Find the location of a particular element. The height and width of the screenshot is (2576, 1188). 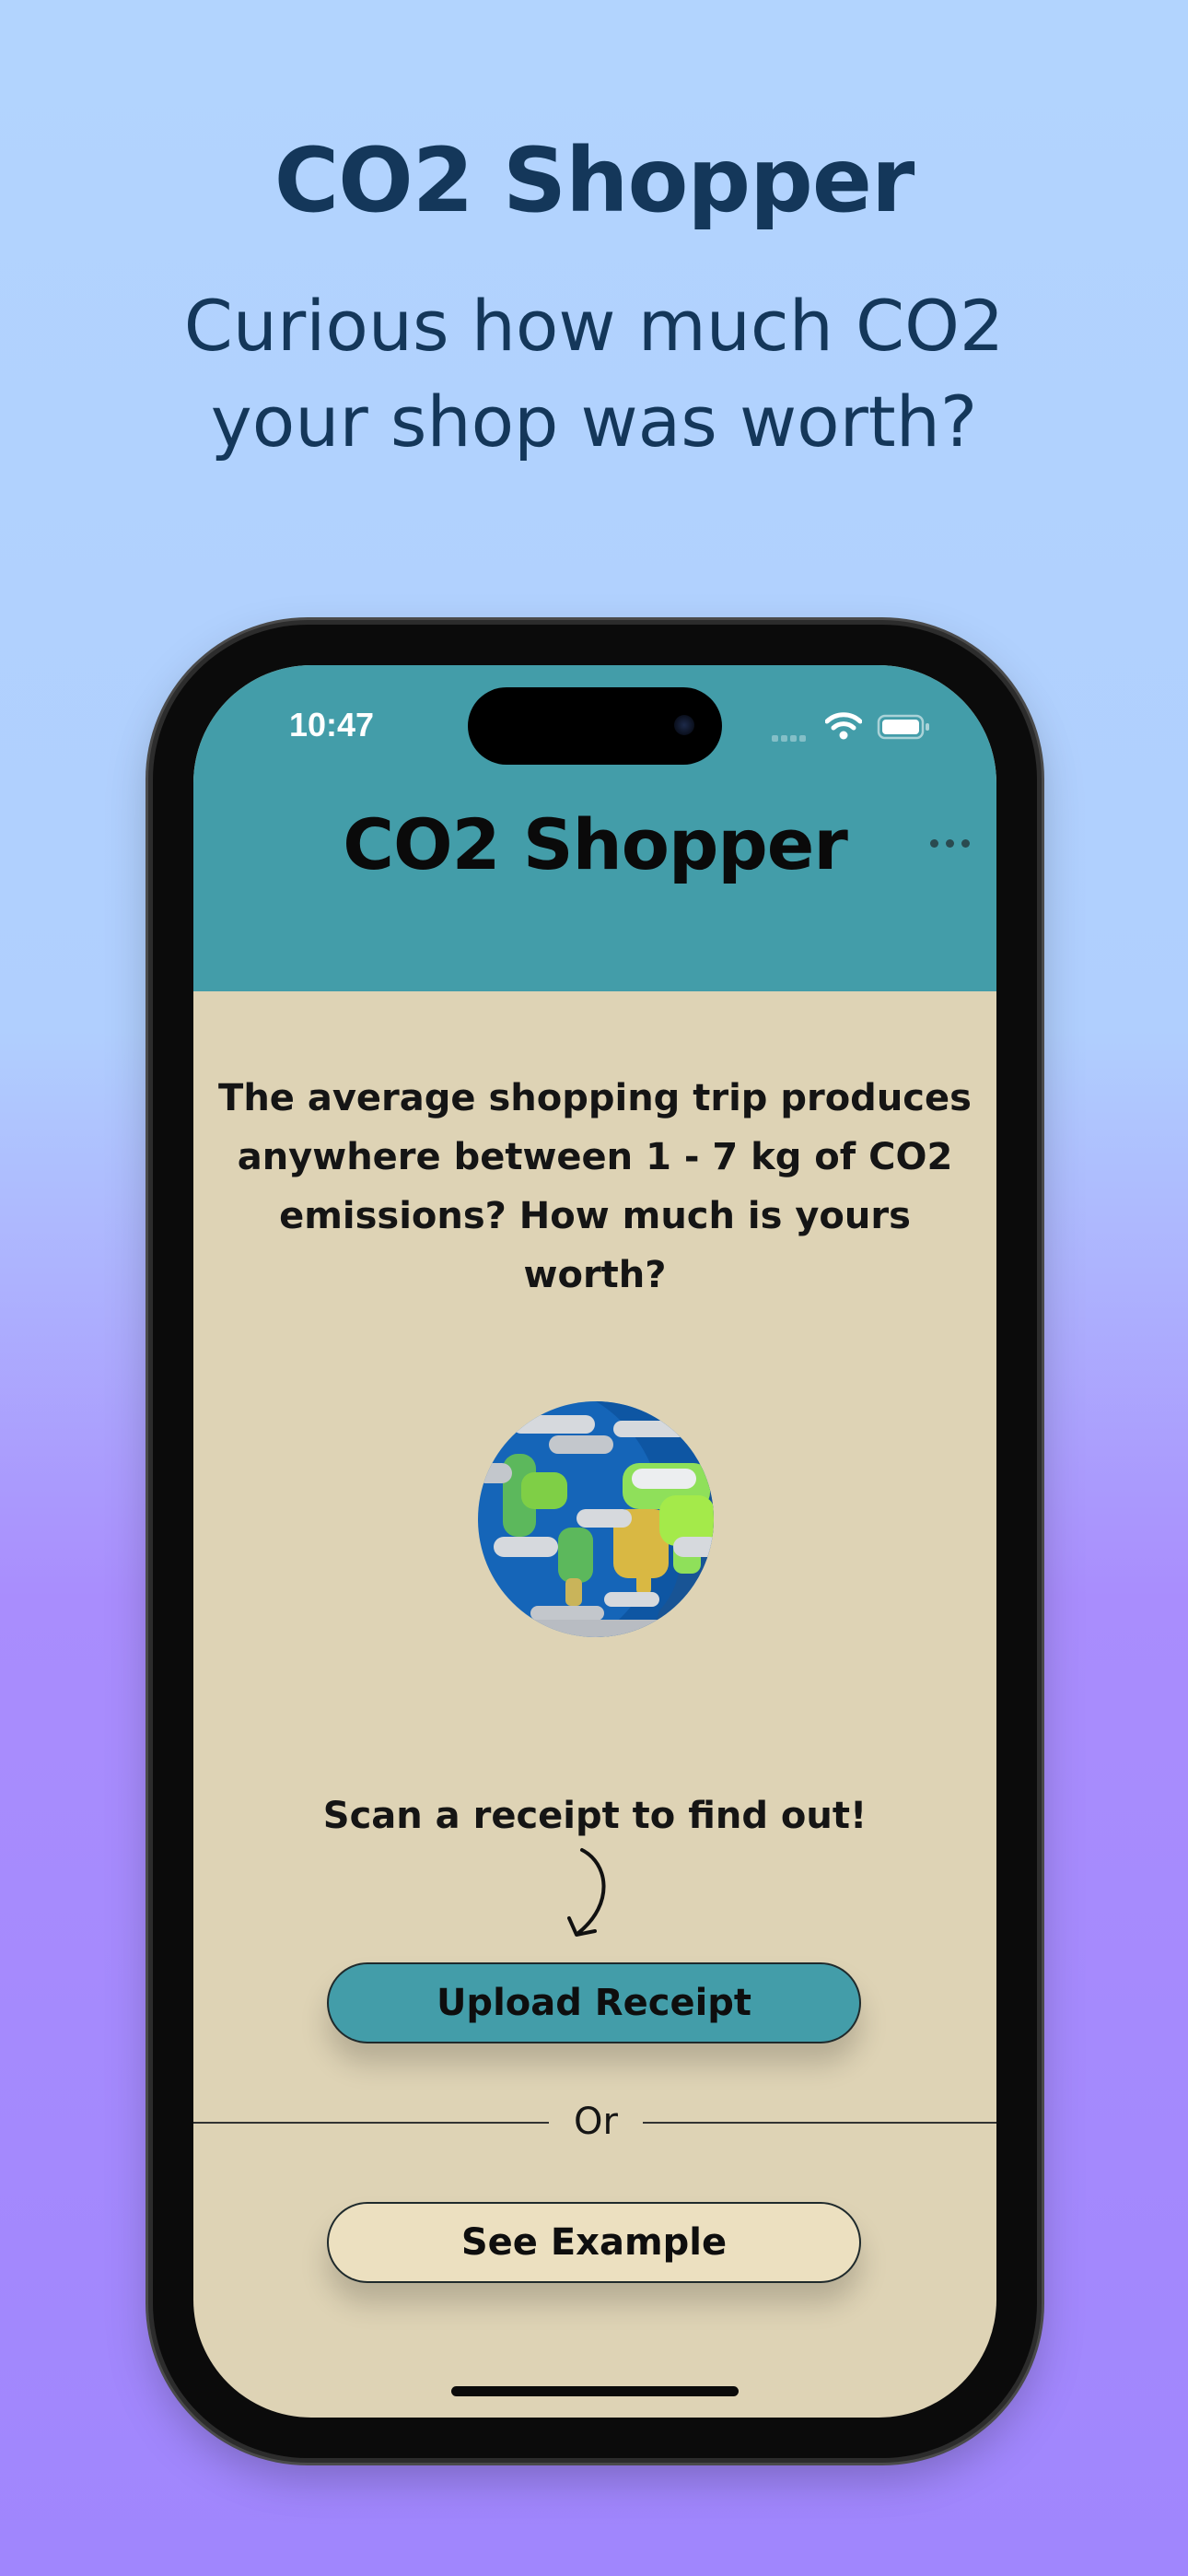

status-time: 10:47 is located at coordinates (332, 725).